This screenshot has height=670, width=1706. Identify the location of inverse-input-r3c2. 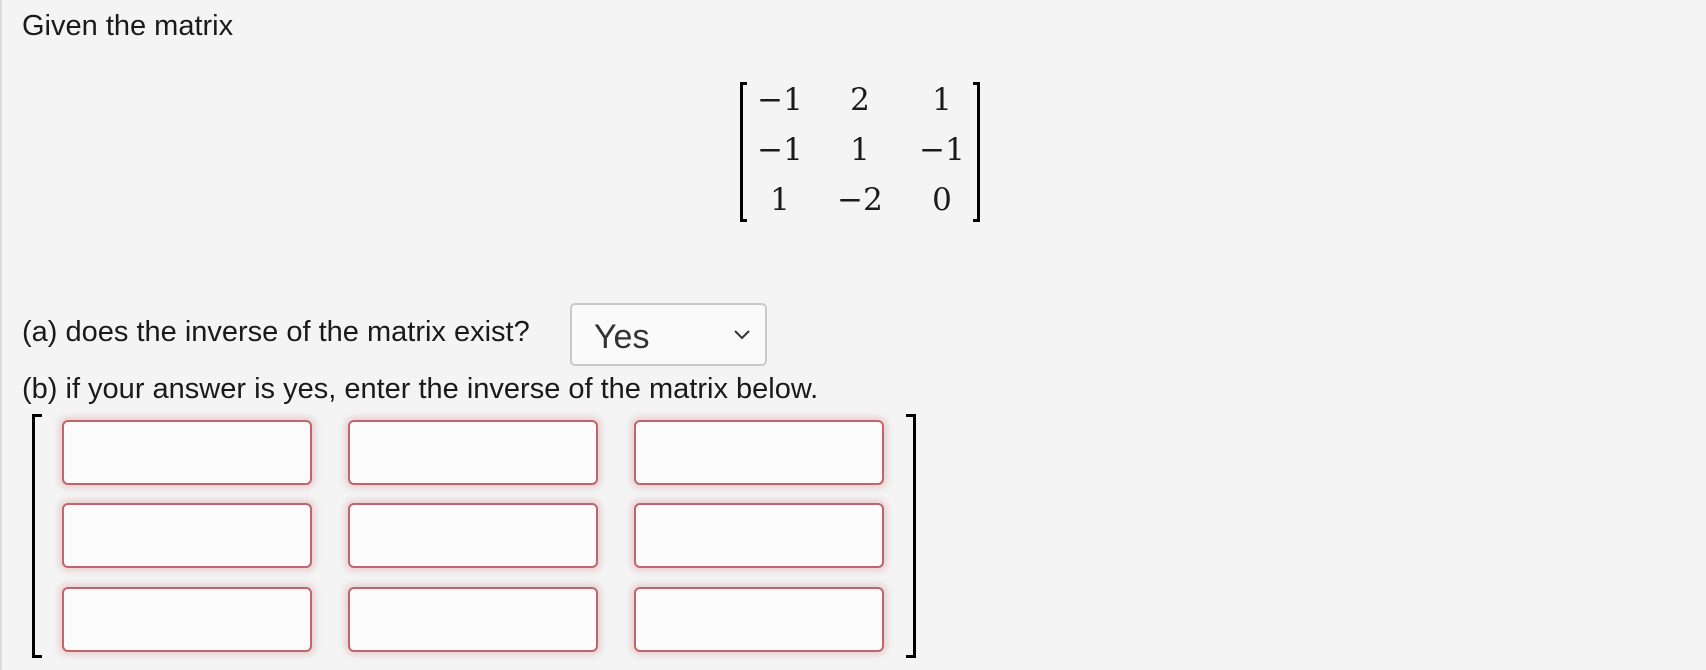
(473, 619).